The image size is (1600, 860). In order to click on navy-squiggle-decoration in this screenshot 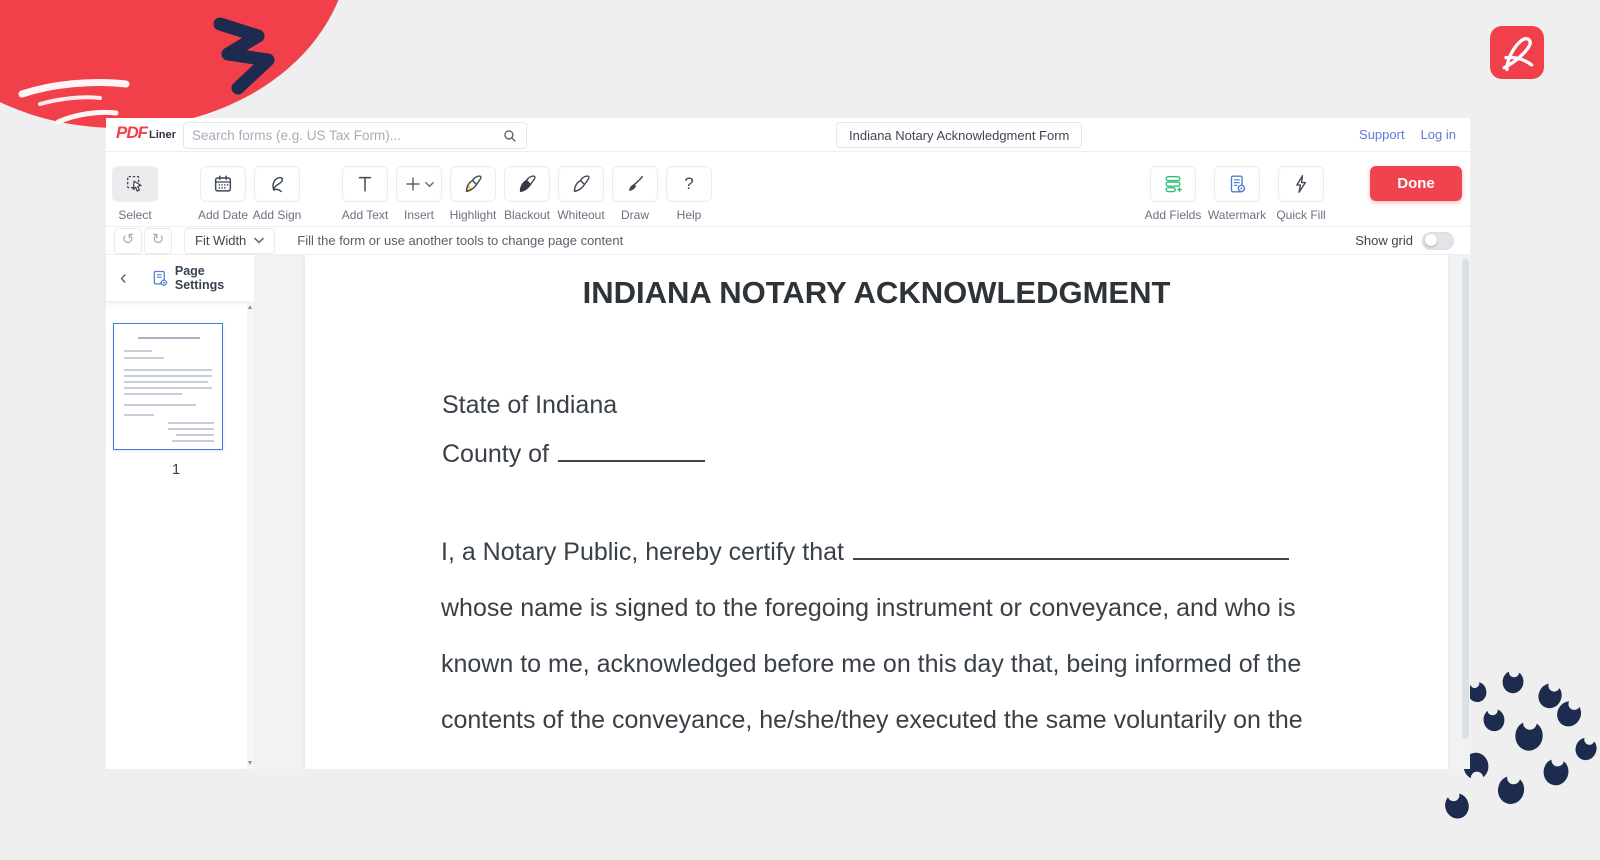, I will do `click(244, 56)`.